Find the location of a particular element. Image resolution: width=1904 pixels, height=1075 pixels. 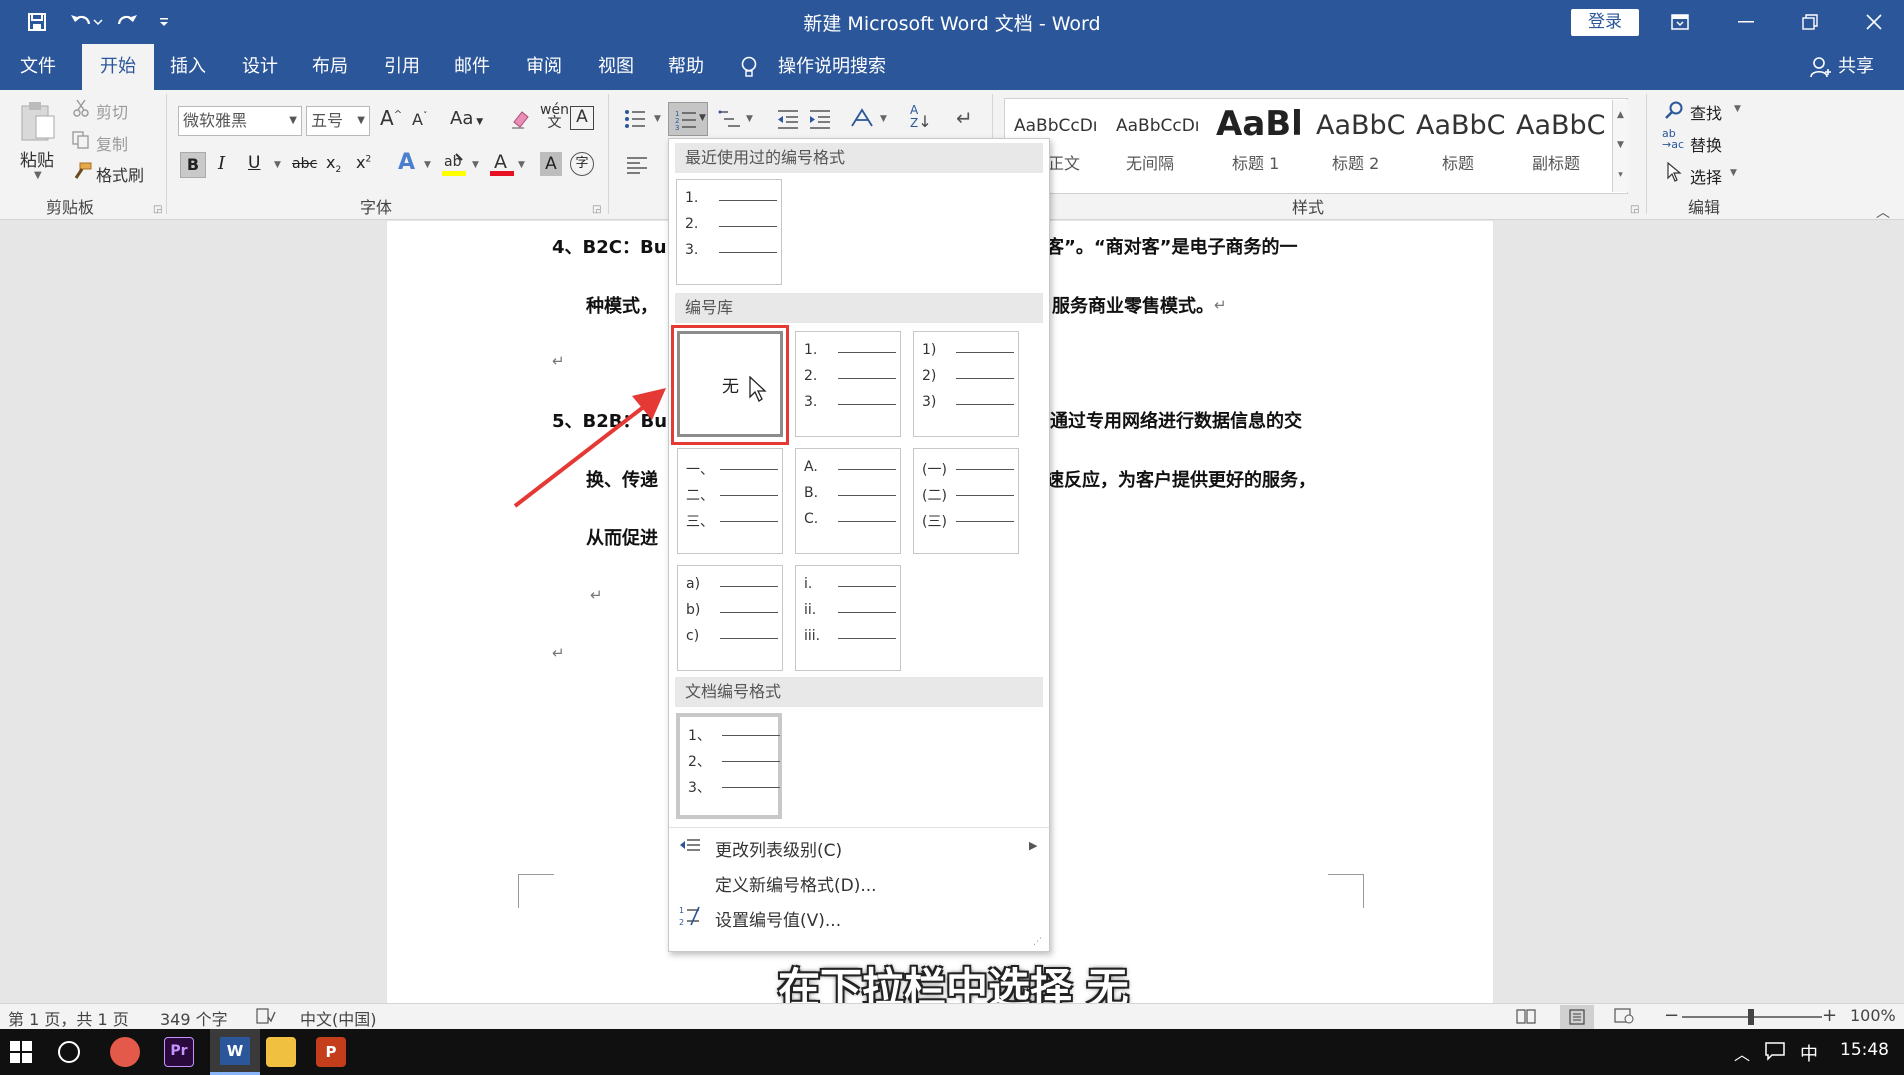

find-button: 查找 is located at coordinates (1706, 112).